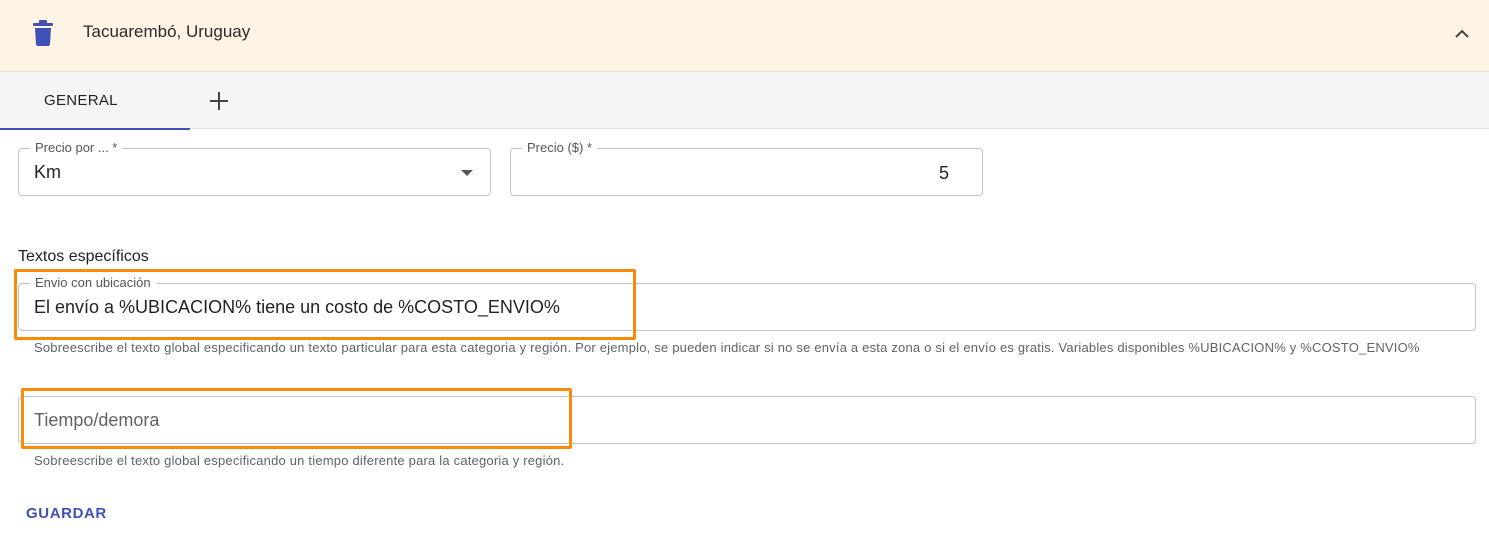 This screenshot has width=1489, height=560. What do you see at coordinates (943, 173) in the screenshot?
I see `price-value: 5` at bounding box center [943, 173].